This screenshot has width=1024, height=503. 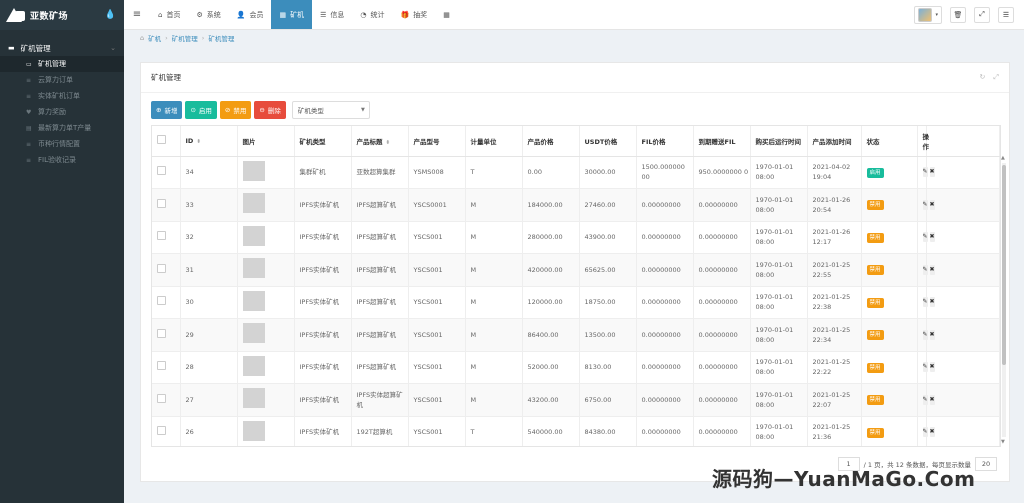 What do you see at coordinates (332, 14) in the screenshot?
I see `topnav-tab: ☰ 信息` at bounding box center [332, 14].